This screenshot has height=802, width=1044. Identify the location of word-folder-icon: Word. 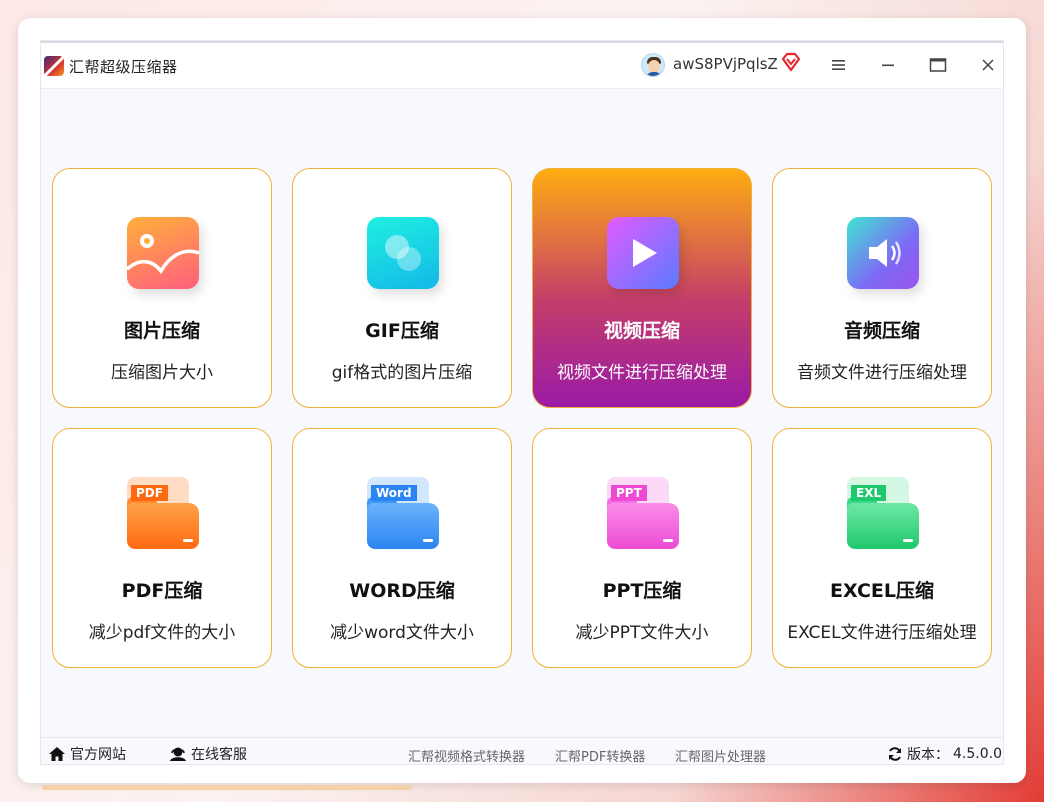
(403, 513).